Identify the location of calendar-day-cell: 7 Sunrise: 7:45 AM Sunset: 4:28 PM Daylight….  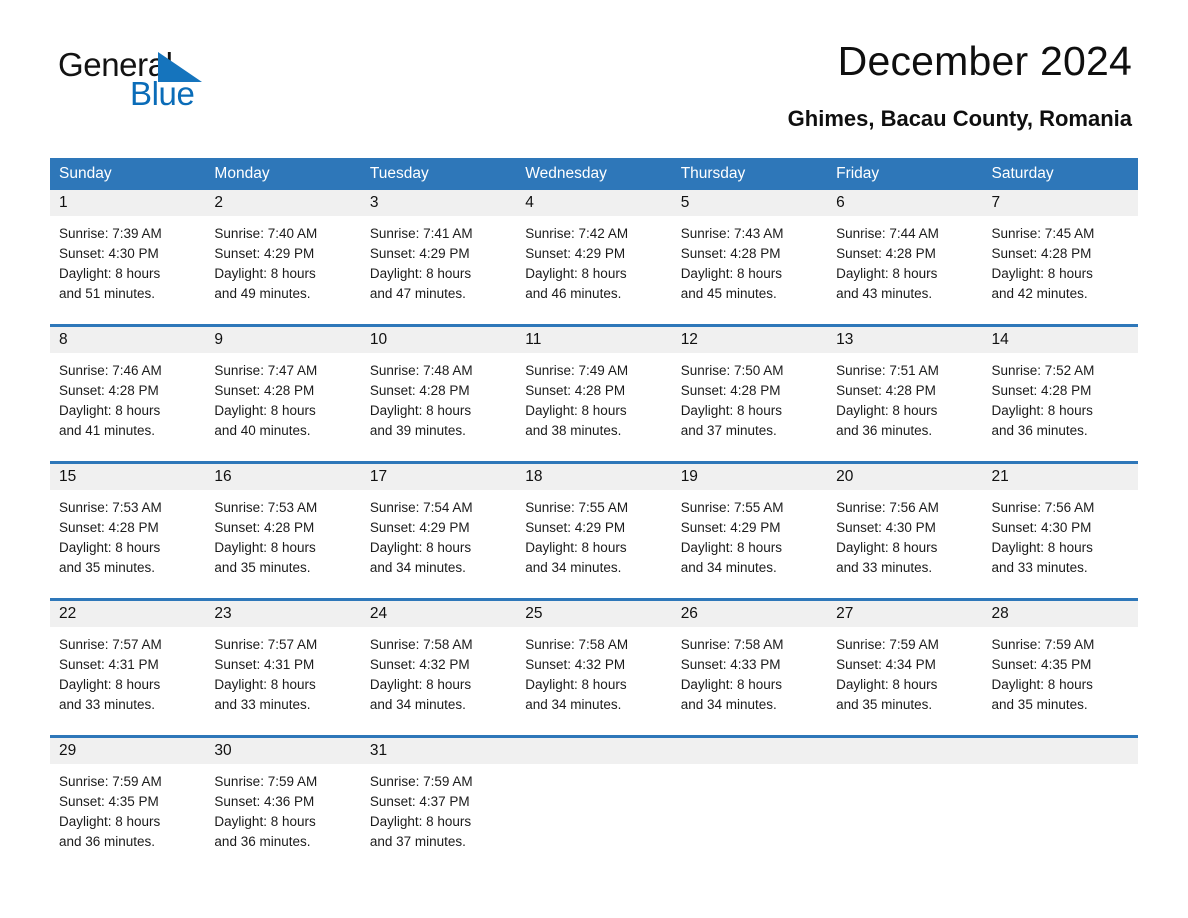
(1060, 257).